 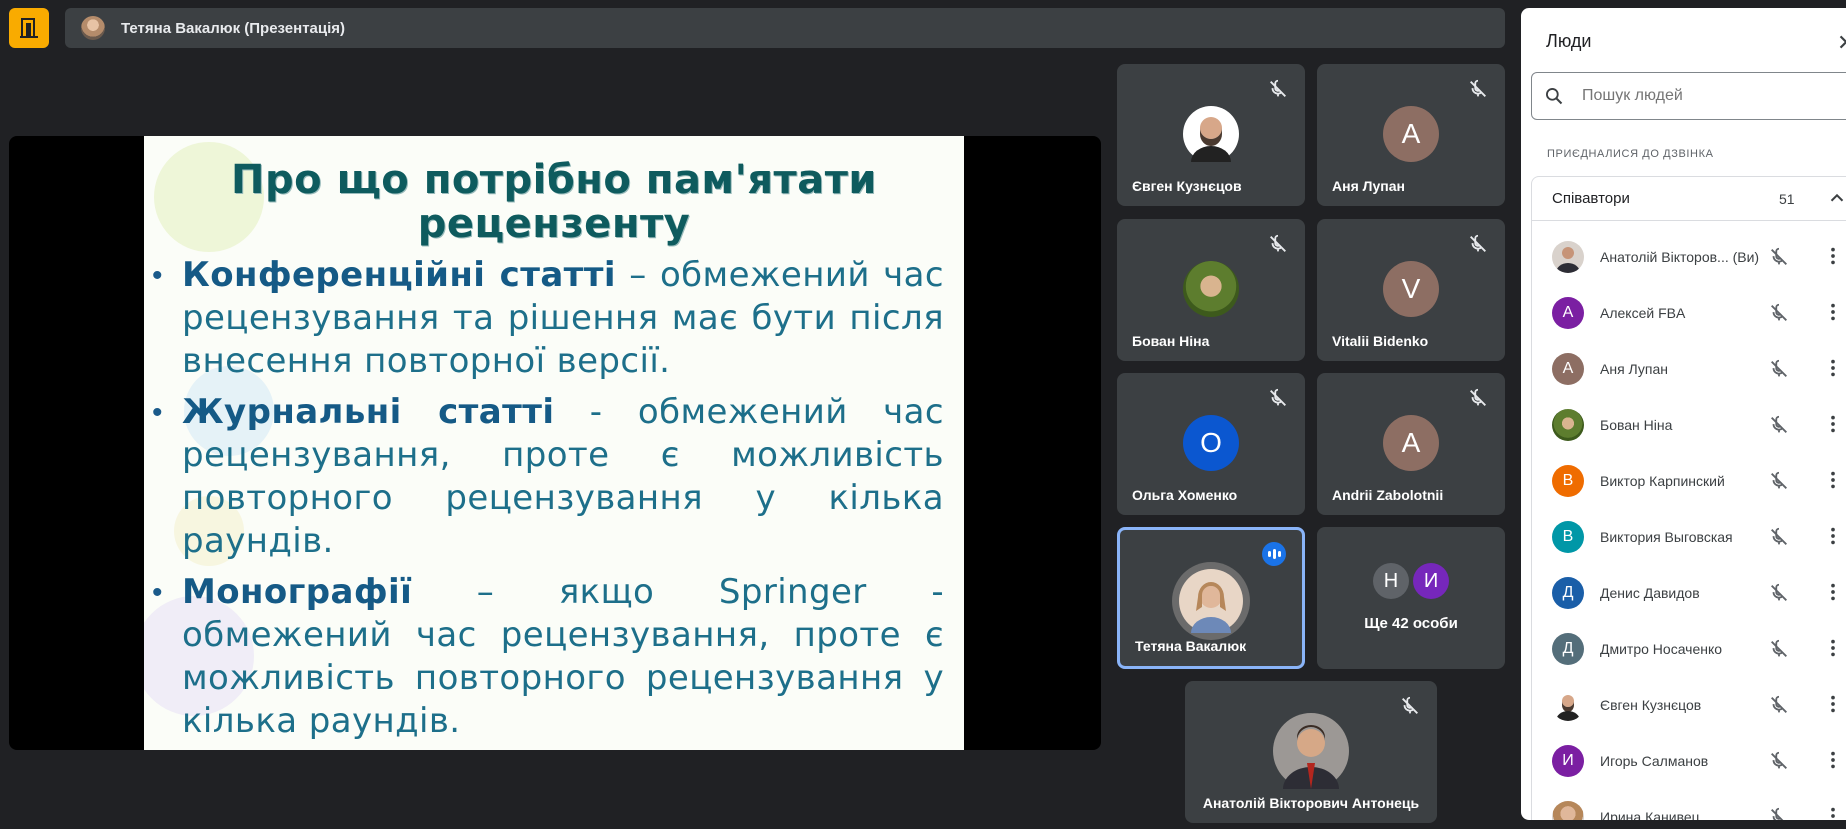 What do you see at coordinates (1411, 623) in the screenshot?
I see `more-participants-label: Ще 42 особи` at bounding box center [1411, 623].